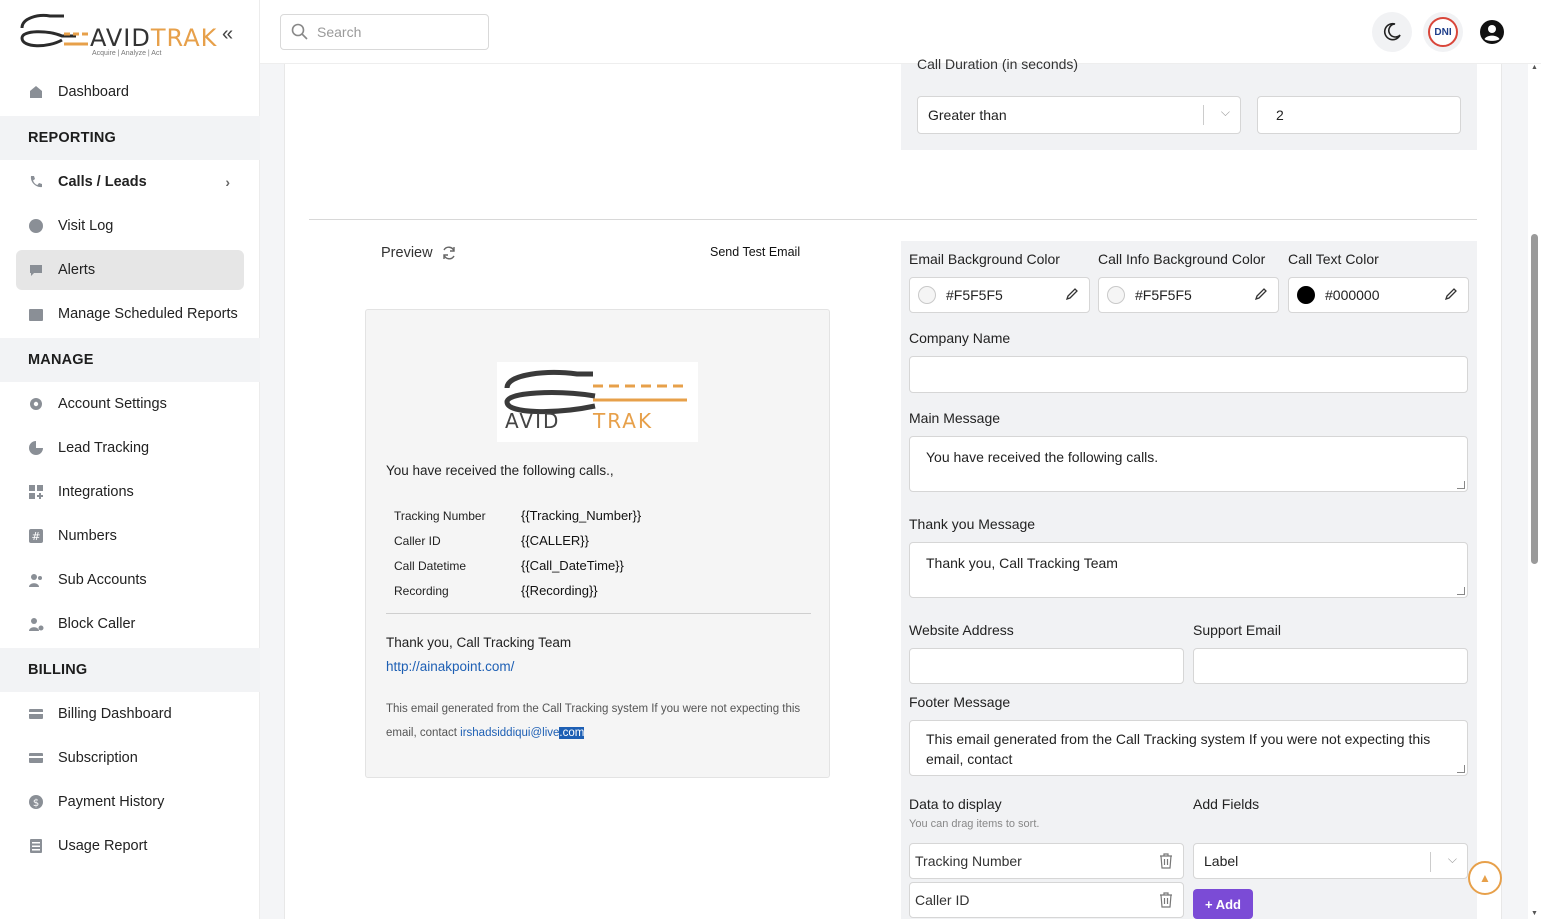 This screenshot has width=1541, height=919. I want to click on user-avatar-icon, so click(1492, 32).